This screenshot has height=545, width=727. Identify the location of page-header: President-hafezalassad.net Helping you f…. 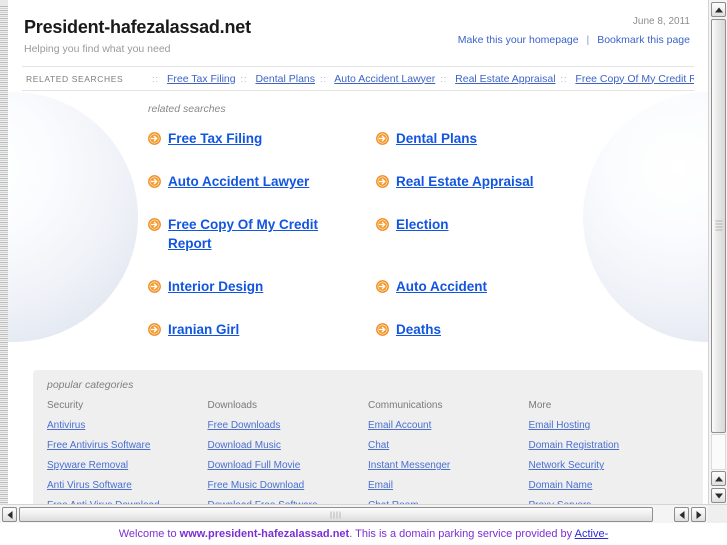
(358, 33).